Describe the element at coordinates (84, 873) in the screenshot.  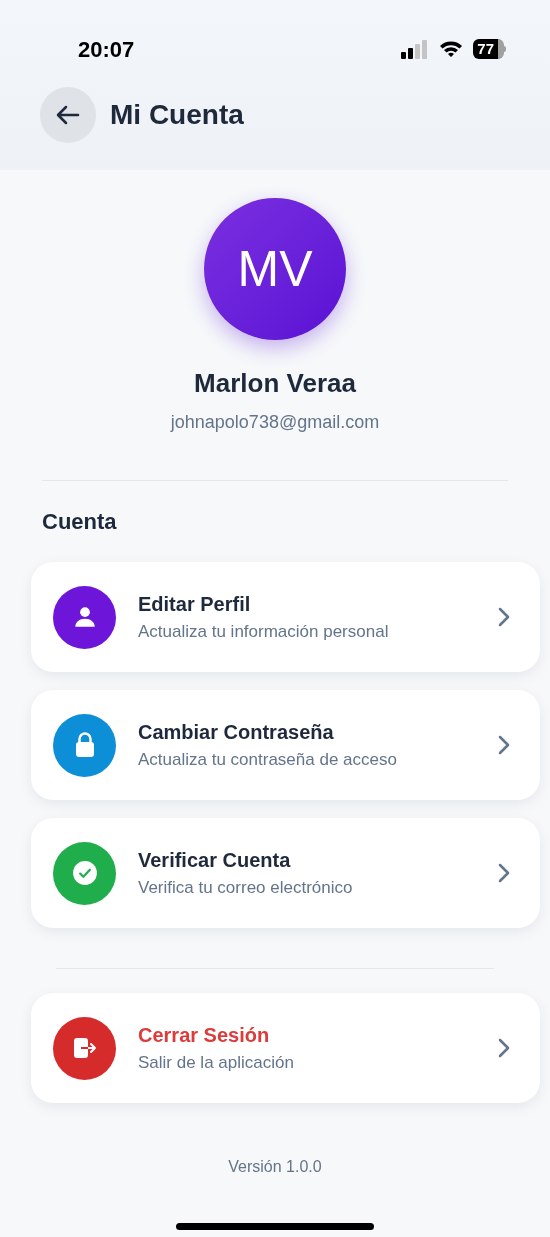
I see `check-circle-icon` at that location.